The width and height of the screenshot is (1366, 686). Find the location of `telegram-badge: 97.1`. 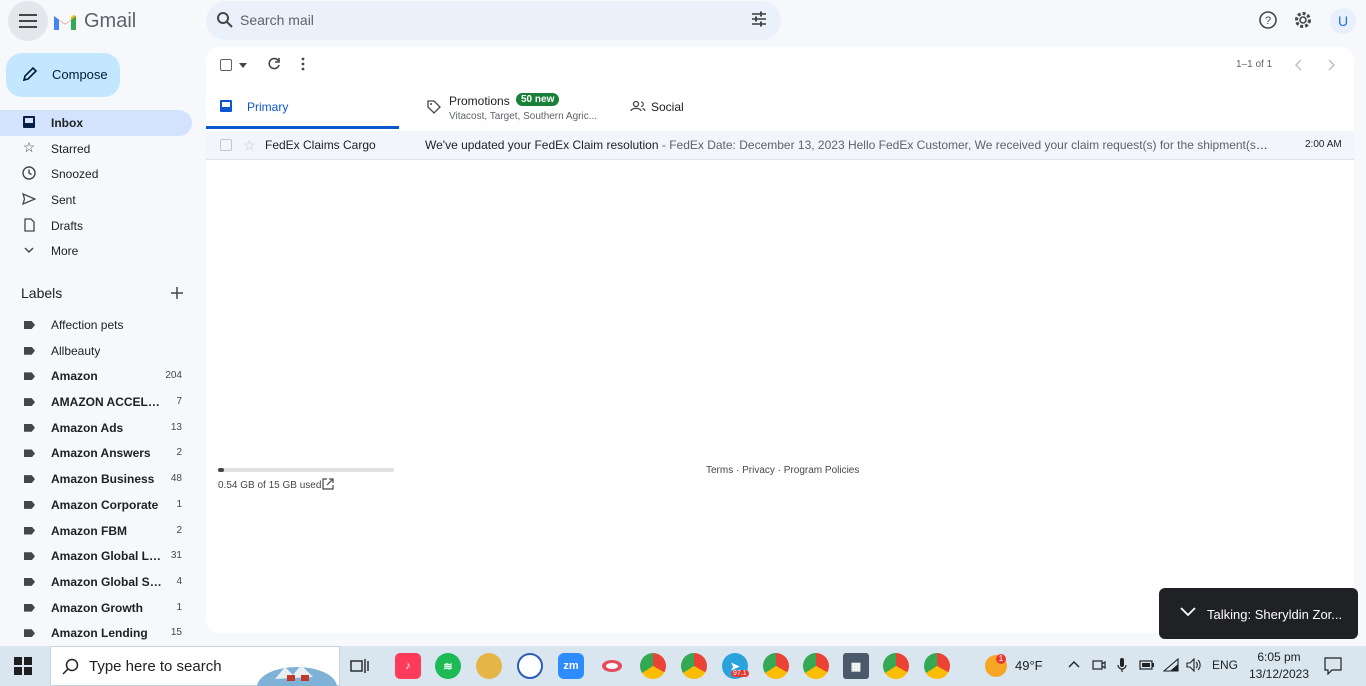

telegram-badge: 97.1 is located at coordinates (740, 673).